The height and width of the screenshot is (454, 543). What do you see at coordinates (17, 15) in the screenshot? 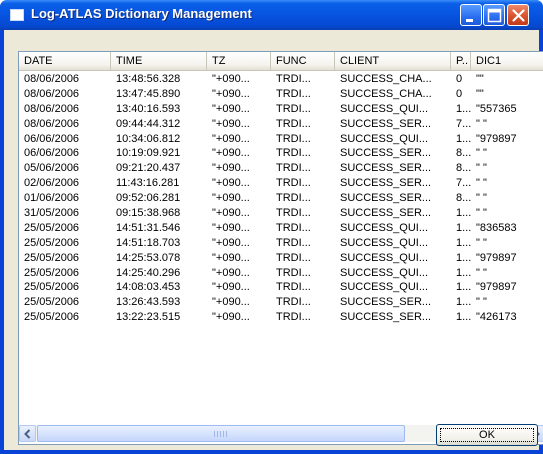
I see `window-app-icon` at bounding box center [17, 15].